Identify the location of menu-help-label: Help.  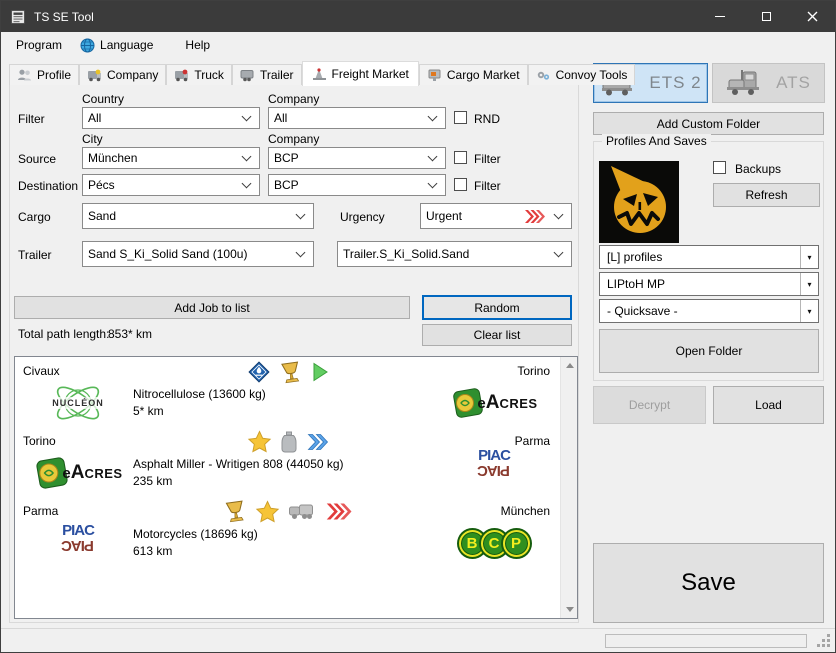
(198, 45).